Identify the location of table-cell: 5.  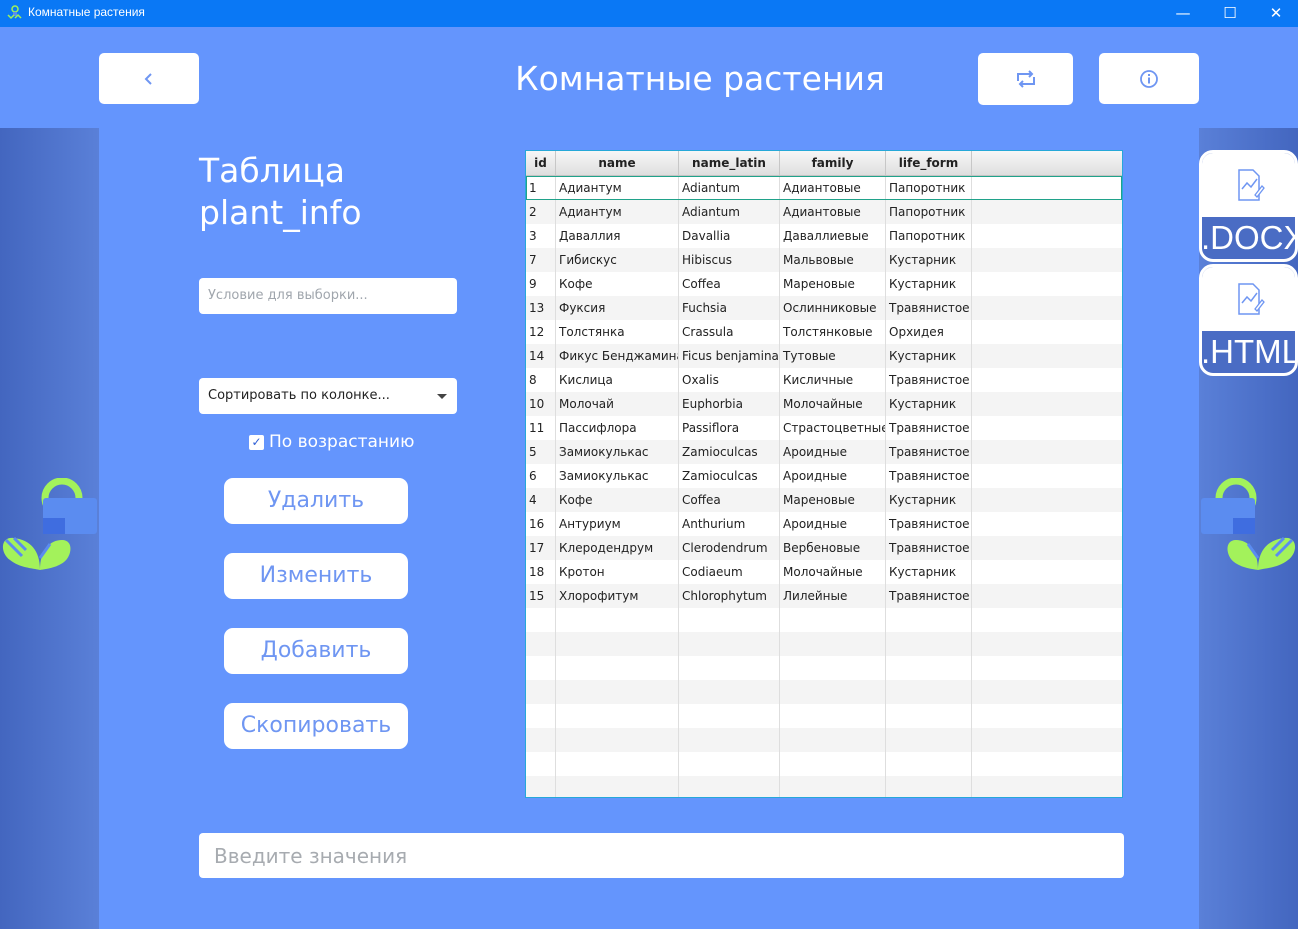
(541, 452).